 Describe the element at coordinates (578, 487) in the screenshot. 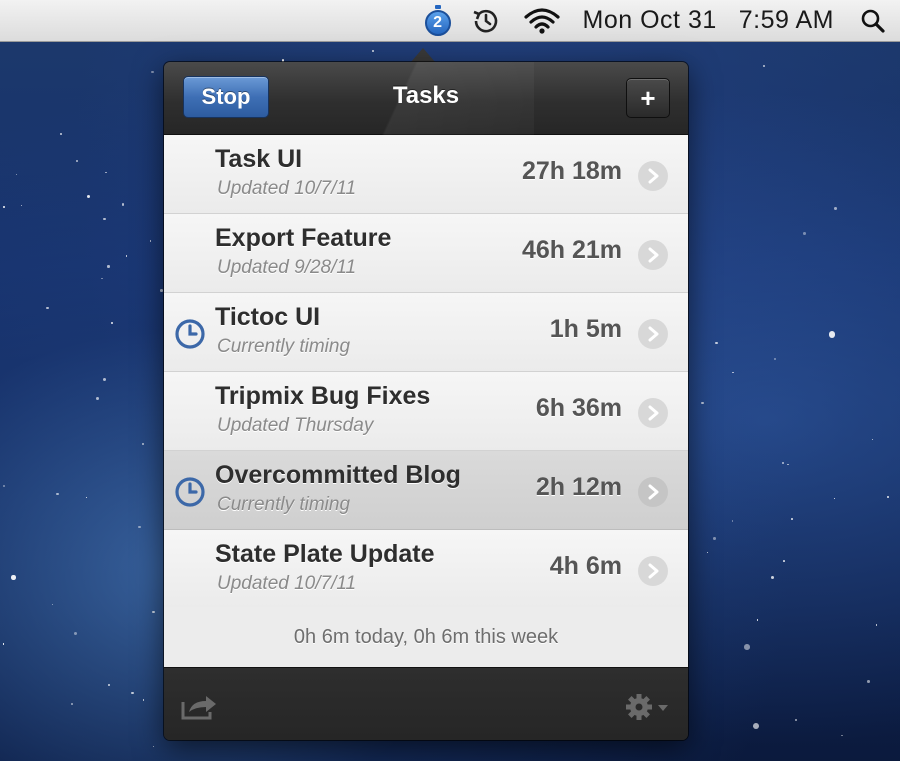

I see `task-duration: 2h 12m` at that location.